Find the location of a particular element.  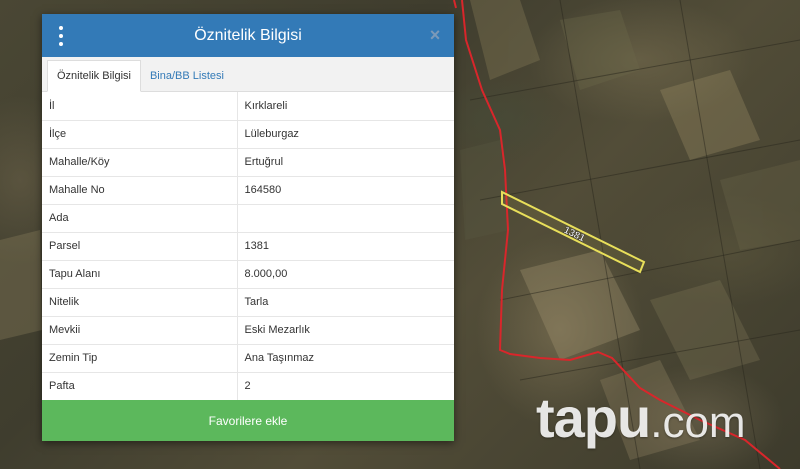

table-row: Mahalle/Köy Ertuğrul is located at coordinates (248, 162).